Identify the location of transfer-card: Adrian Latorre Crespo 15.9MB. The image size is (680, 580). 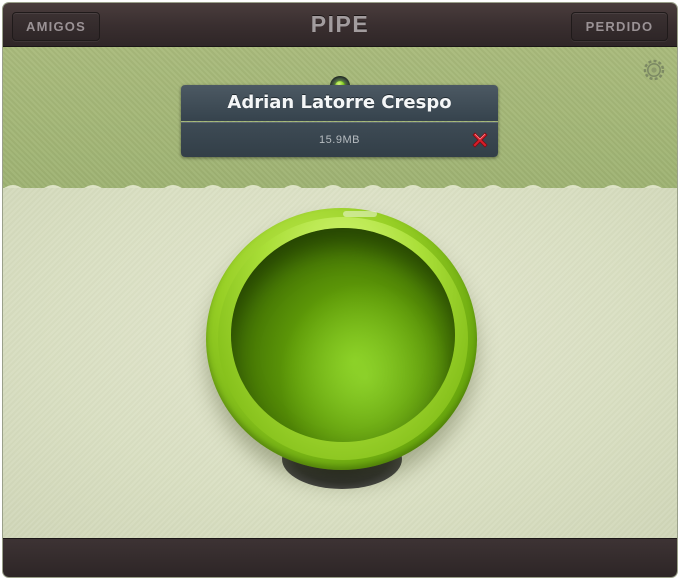
(339, 121).